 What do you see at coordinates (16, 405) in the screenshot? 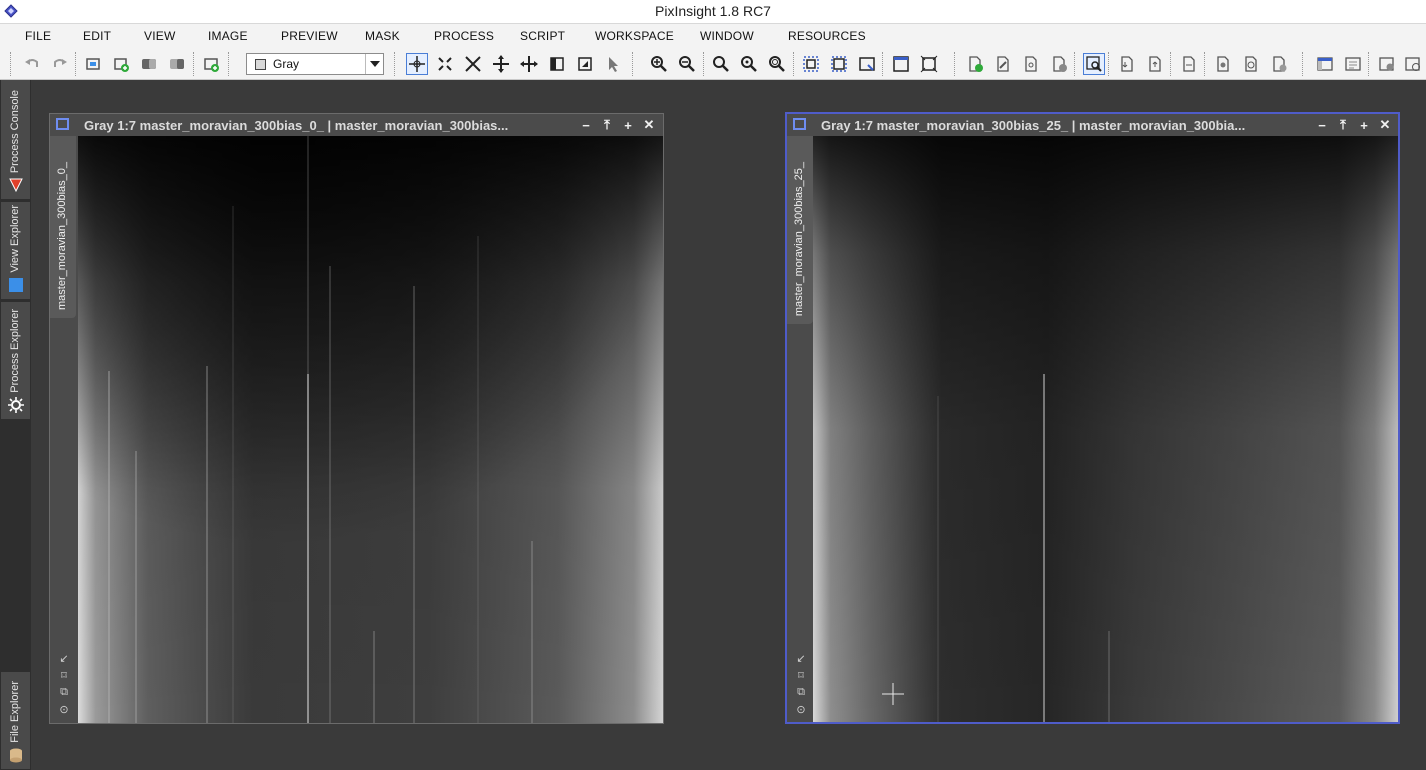
I see `gear-icon` at bounding box center [16, 405].